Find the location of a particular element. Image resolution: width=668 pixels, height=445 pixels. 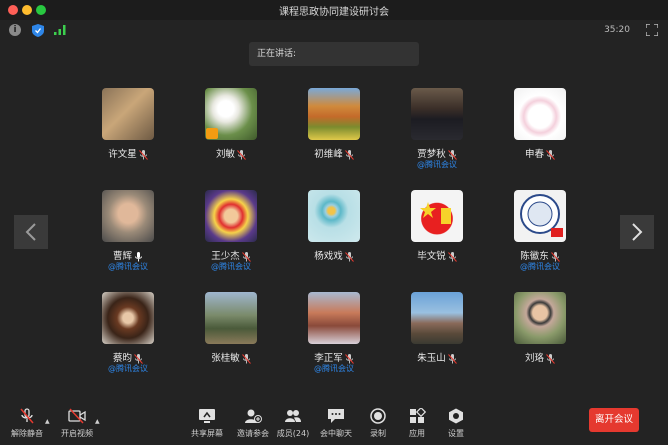

chat-icon is located at coordinates (336, 416).